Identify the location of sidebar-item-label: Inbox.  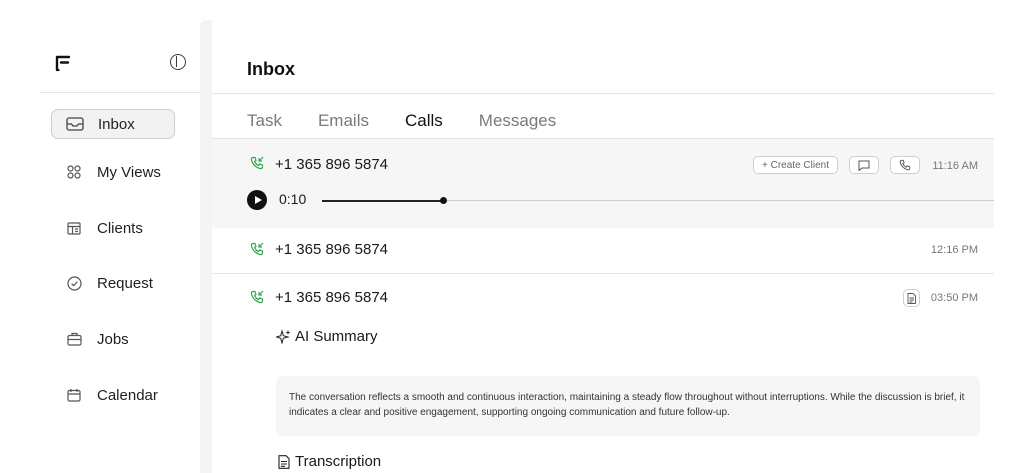
(116, 124).